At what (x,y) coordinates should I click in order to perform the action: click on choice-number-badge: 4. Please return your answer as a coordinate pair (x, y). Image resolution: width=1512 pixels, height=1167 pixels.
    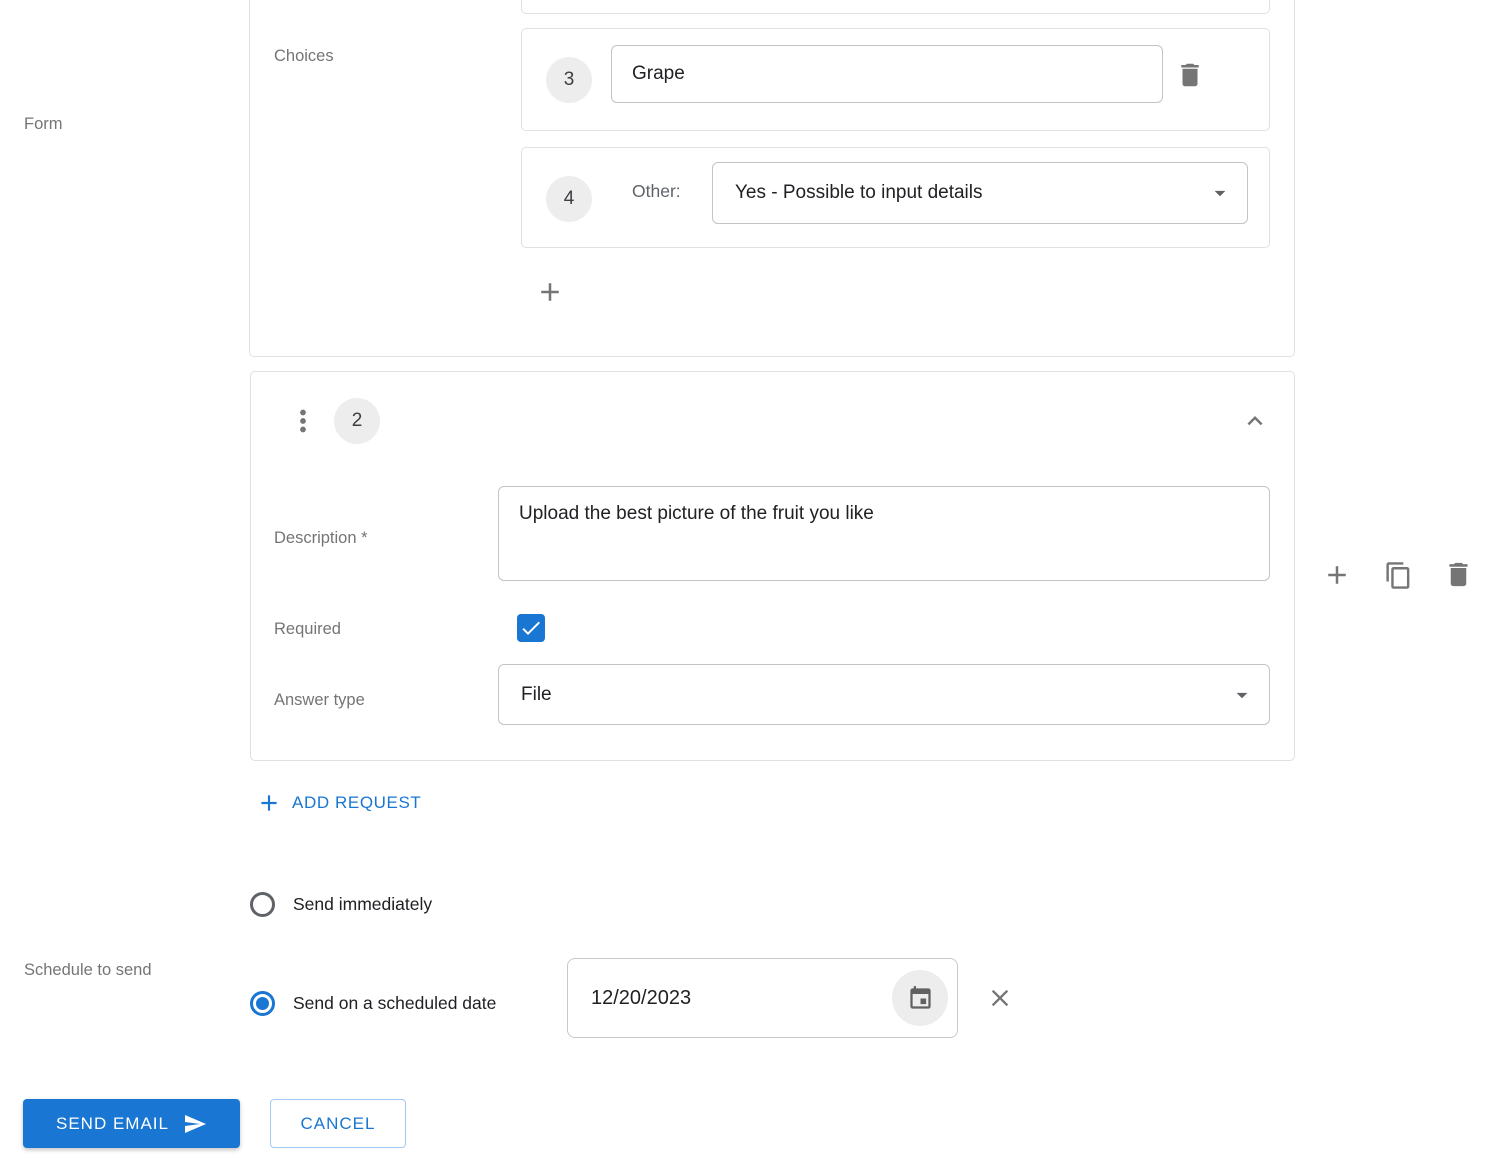
    Looking at the image, I should click on (569, 199).